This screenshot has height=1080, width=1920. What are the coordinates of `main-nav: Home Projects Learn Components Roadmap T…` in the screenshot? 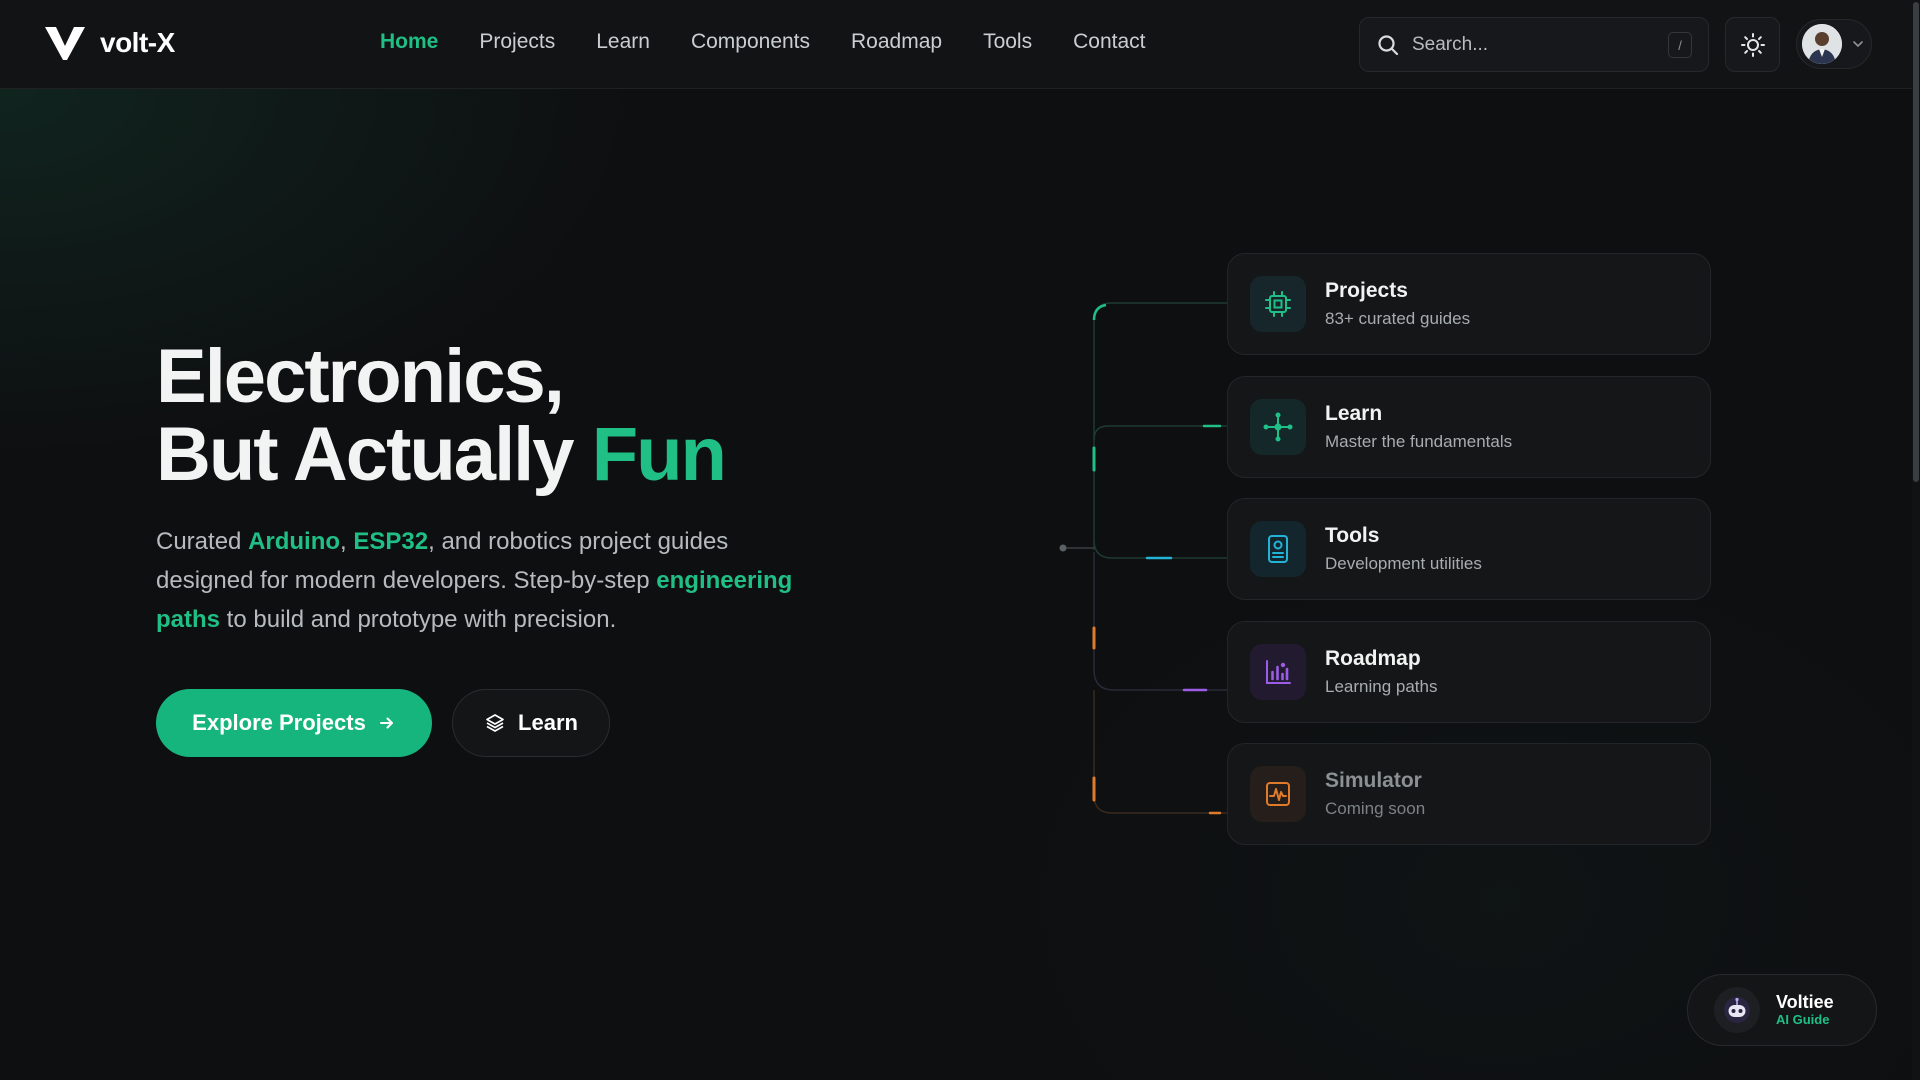 It's located at (762, 42).